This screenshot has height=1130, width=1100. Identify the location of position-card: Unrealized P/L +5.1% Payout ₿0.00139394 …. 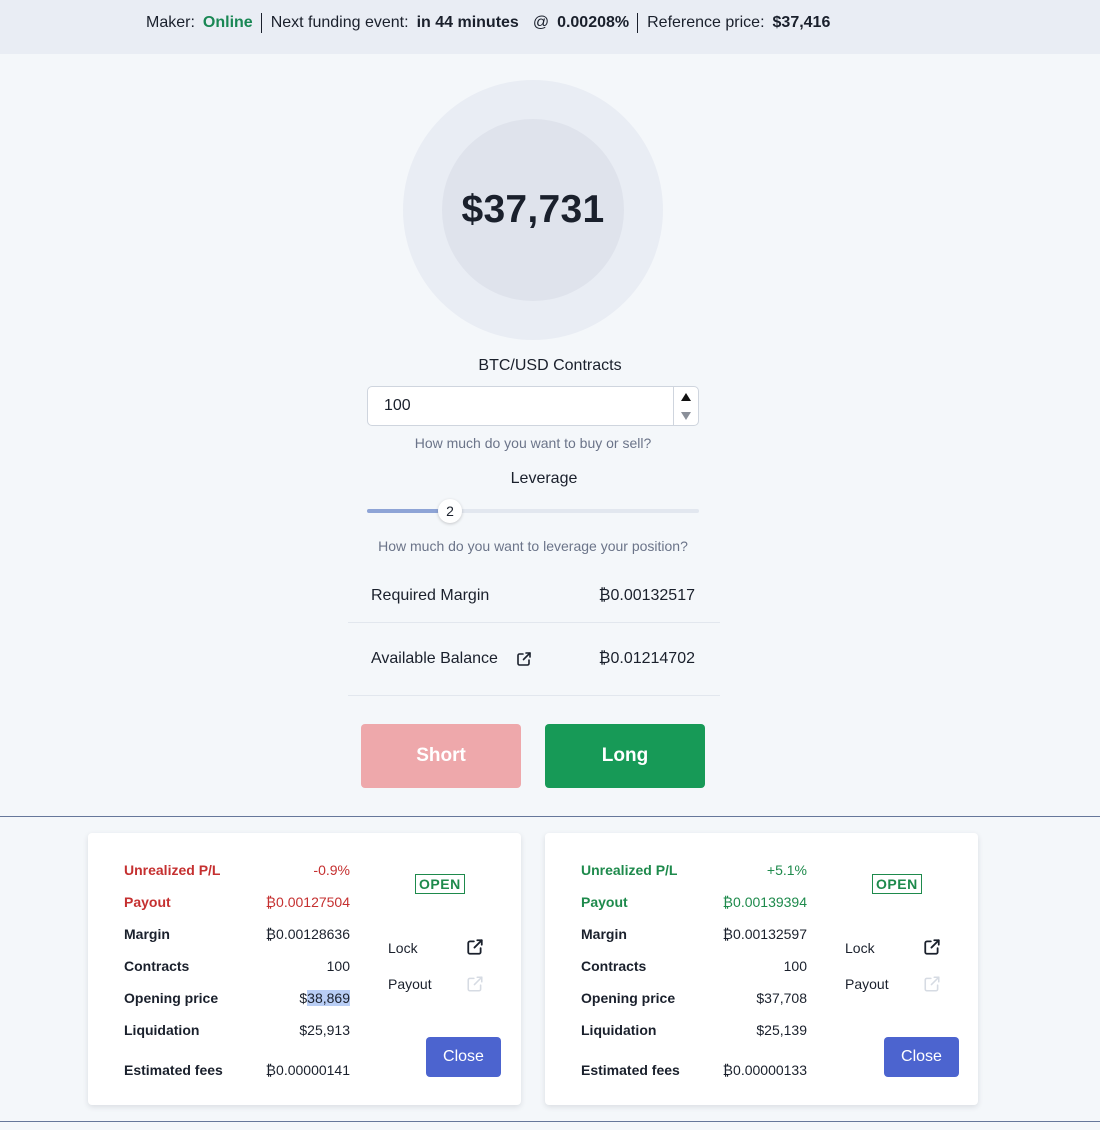
(761, 969).